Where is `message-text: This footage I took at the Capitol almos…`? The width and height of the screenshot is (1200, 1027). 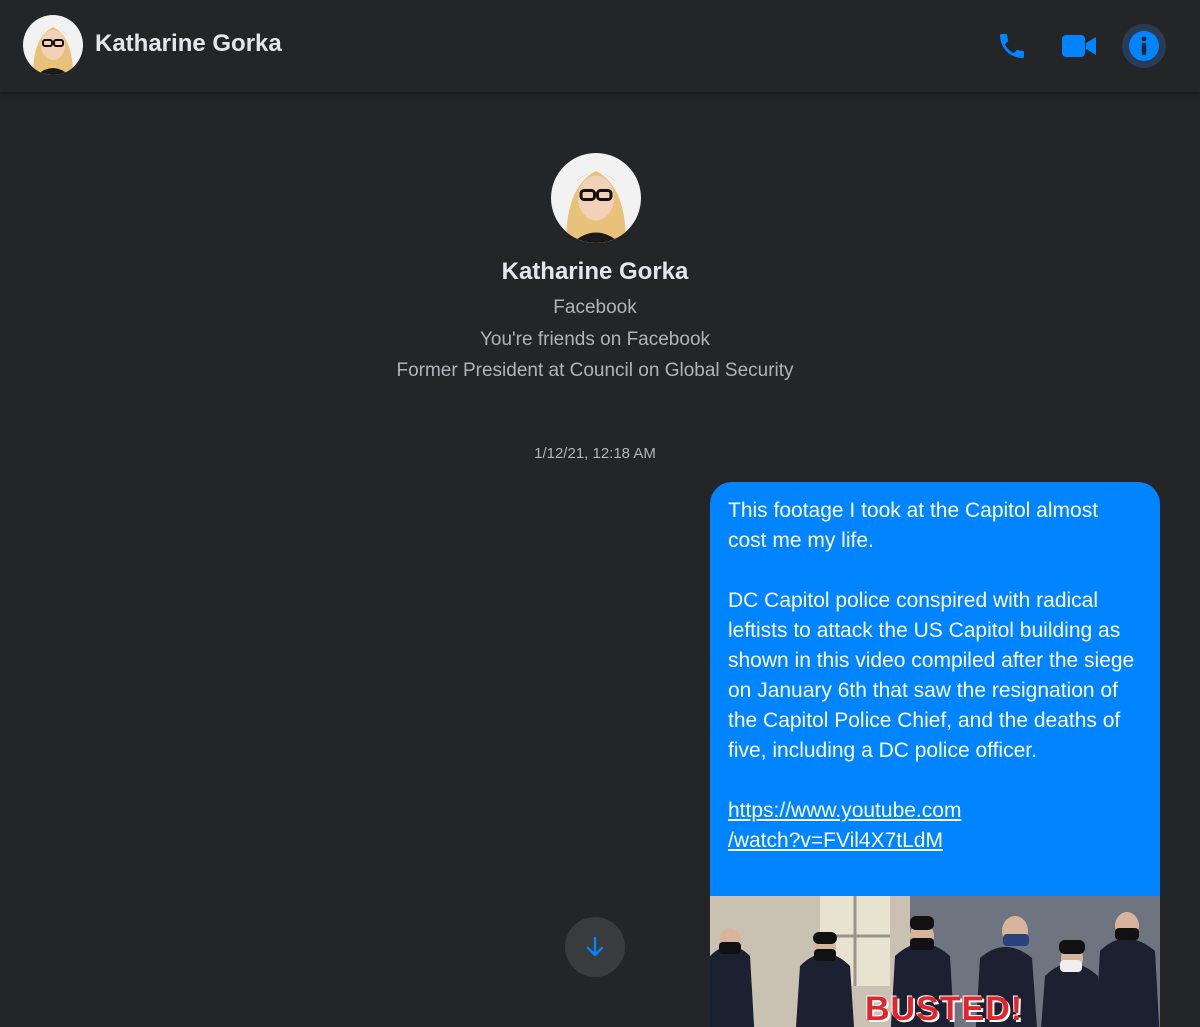 message-text: This footage I took at the Capitol almos… is located at coordinates (935, 669).